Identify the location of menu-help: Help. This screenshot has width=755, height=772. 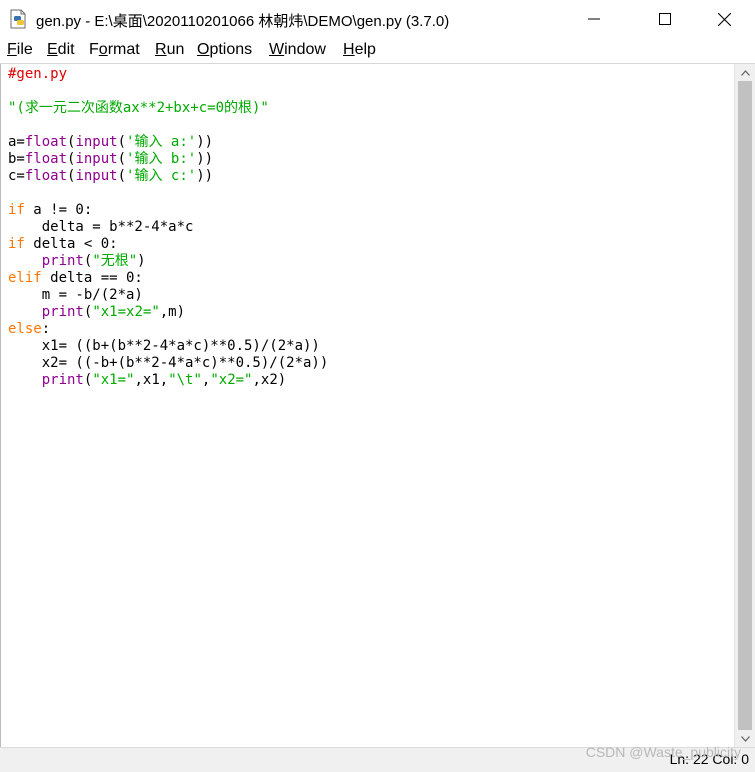
(359, 50).